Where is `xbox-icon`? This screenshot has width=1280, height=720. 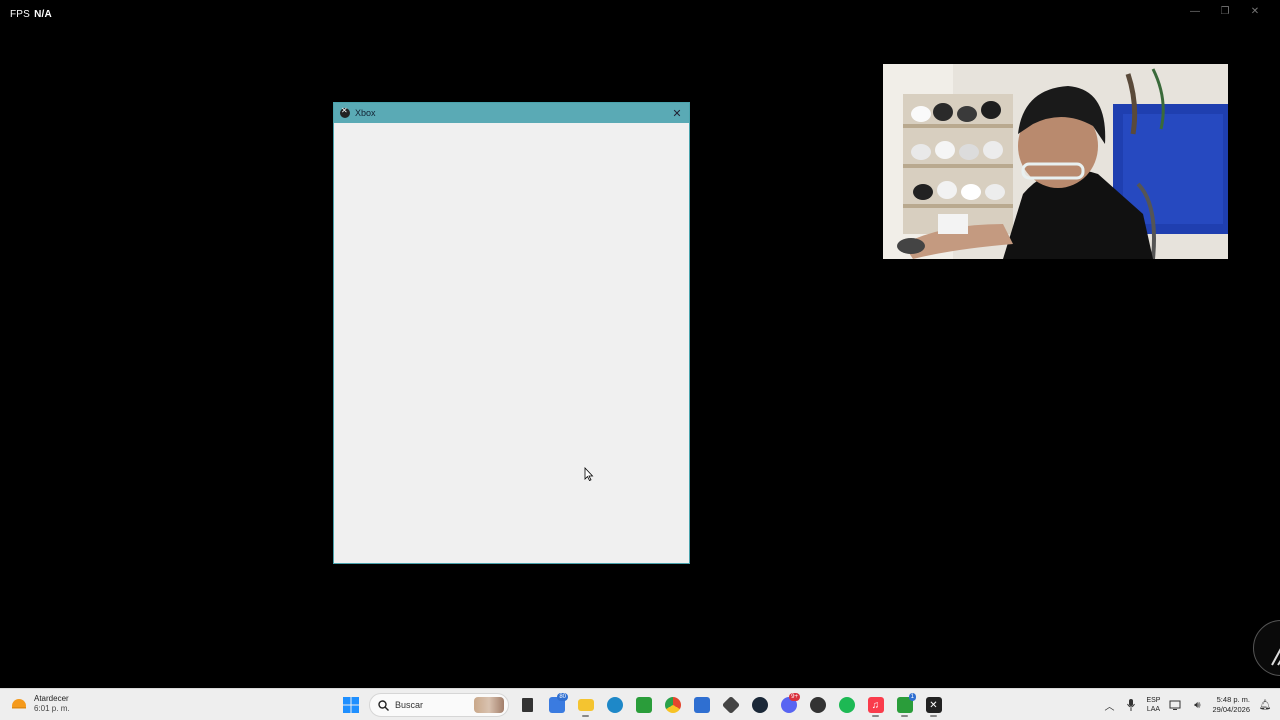 xbox-icon is located at coordinates (345, 112).